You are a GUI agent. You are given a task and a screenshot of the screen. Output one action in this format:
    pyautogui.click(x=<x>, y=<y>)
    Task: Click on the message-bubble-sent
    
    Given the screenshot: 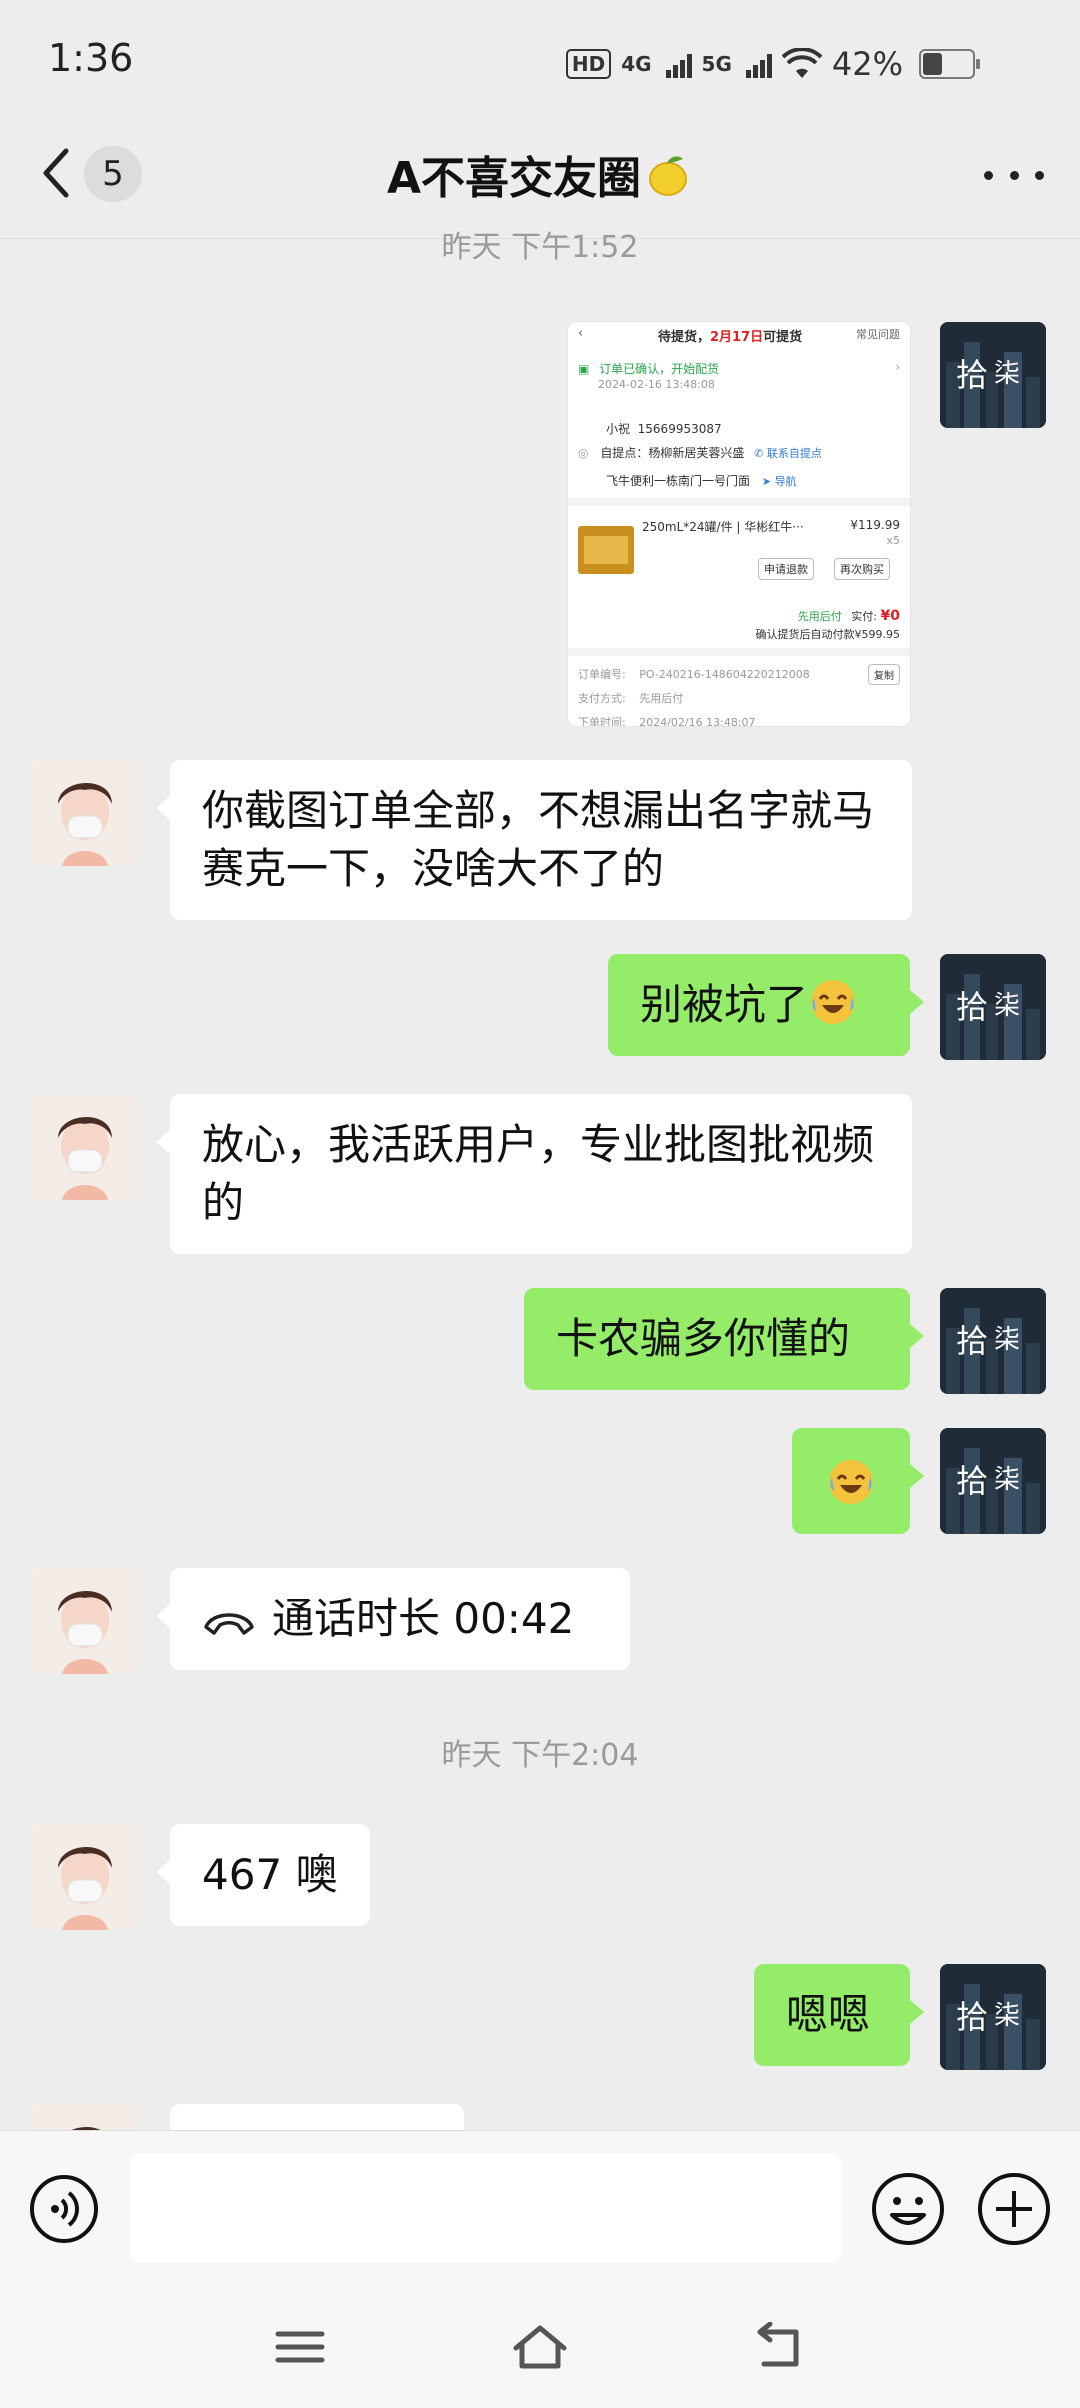 What is the action you would take?
    pyautogui.click(x=858, y=1481)
    